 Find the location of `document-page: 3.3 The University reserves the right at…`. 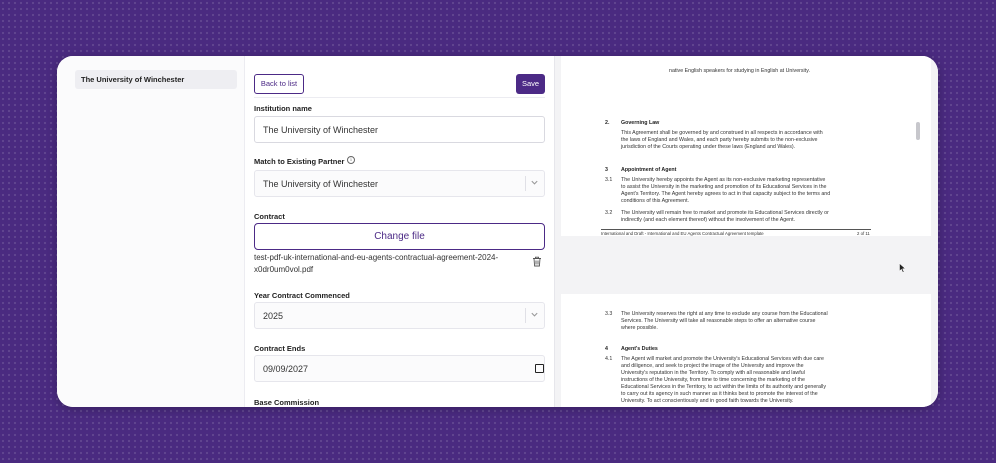

document-page: 3.3 The University reserves the right at… is located at coordinates (746, 350).